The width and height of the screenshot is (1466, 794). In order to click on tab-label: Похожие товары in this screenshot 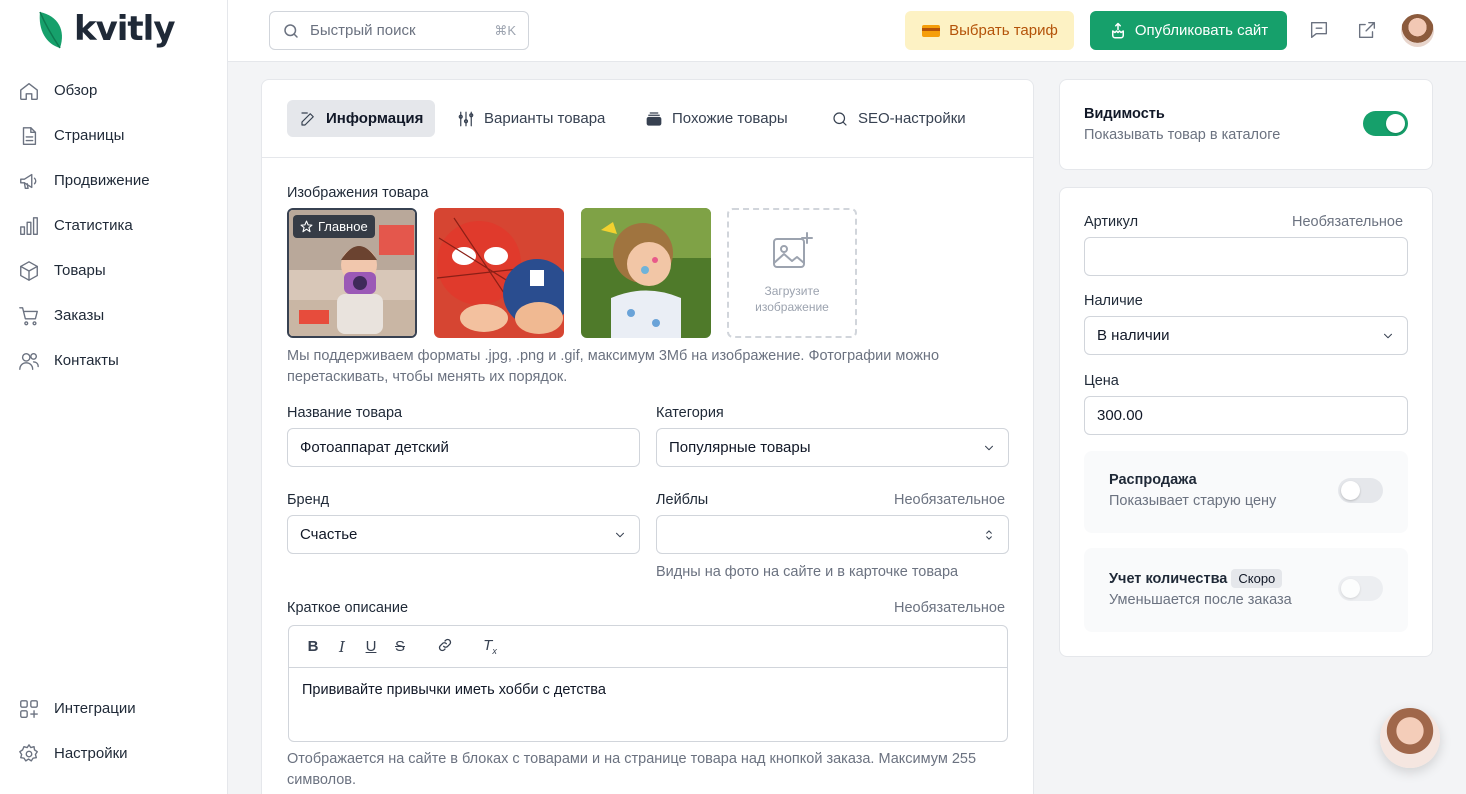, I will do `click(730, 118)`.